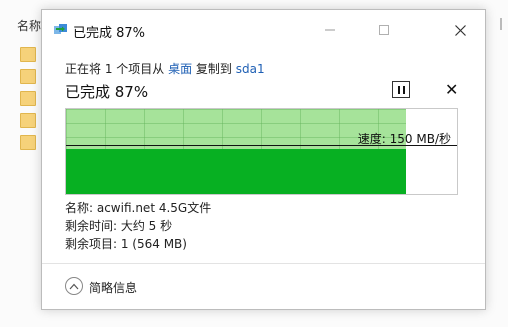 This screenshot has height=327, width=508. Describe the element at coordinates (60, 29) in the screenshot. I see `copy-icon` at that location.